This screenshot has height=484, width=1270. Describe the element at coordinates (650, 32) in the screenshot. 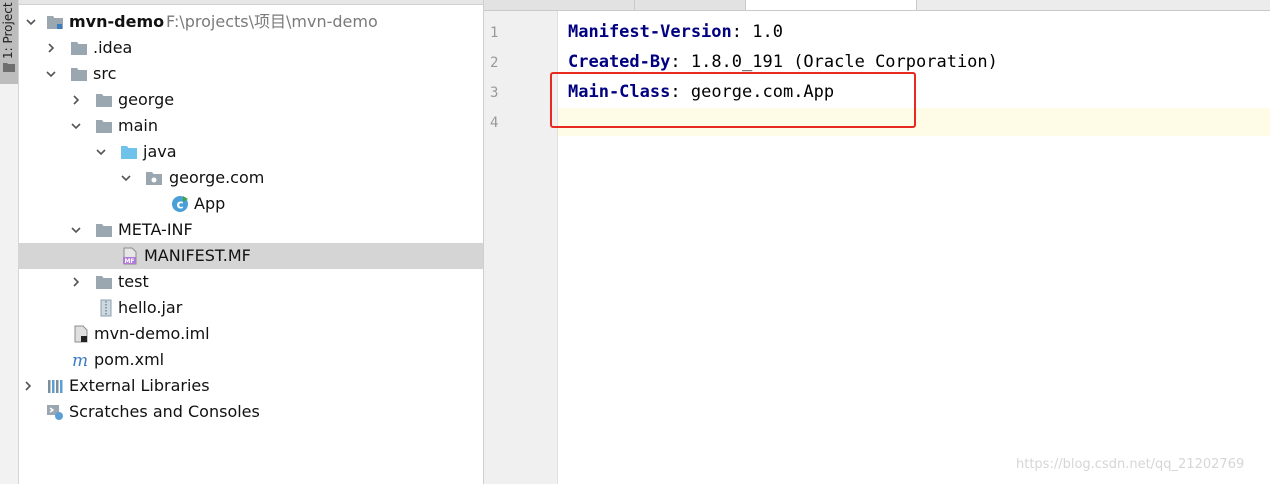

I see `manifest-key: Manifest-Version` at that location.